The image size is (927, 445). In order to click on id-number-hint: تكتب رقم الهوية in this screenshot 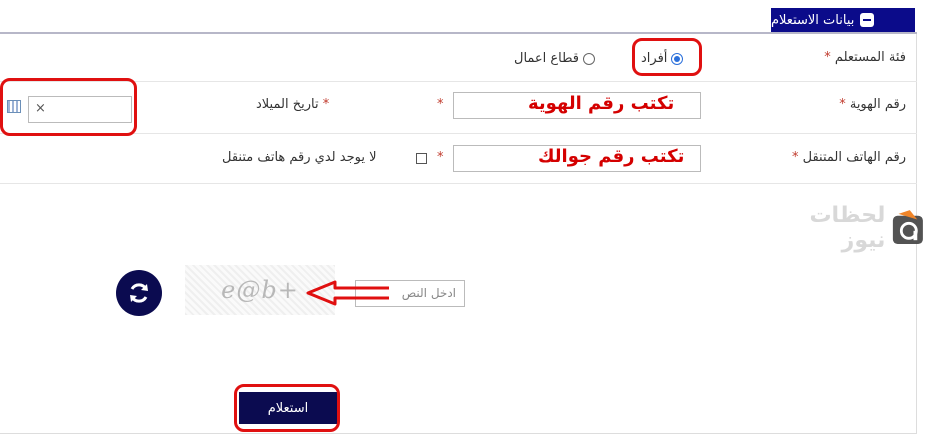, I will do `click(601, 103)`.